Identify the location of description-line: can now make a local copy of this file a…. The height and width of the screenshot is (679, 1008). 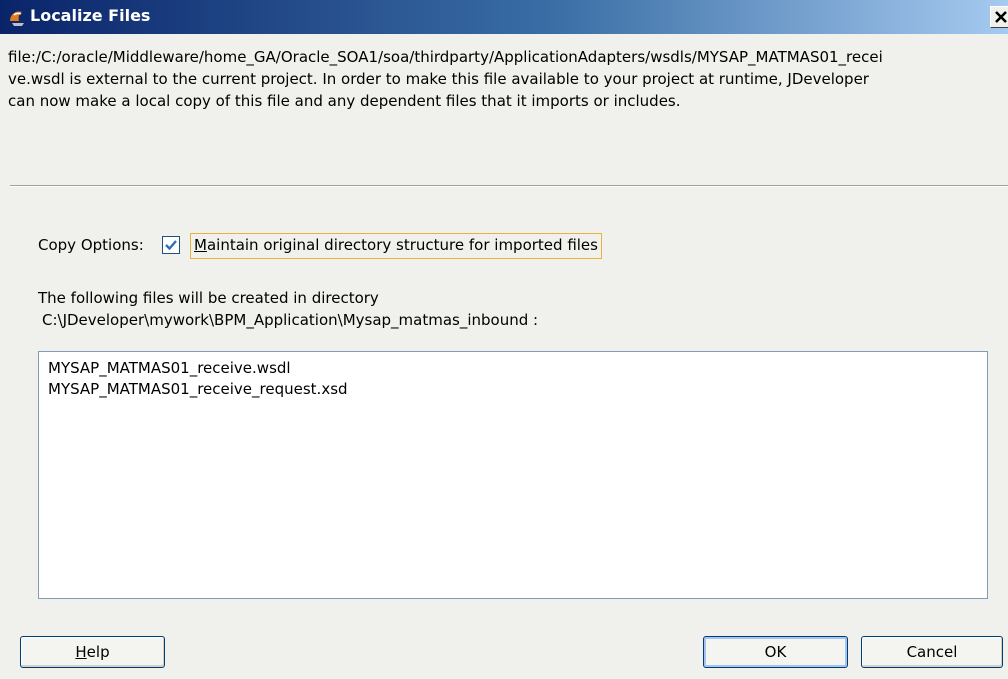
(344, 101).